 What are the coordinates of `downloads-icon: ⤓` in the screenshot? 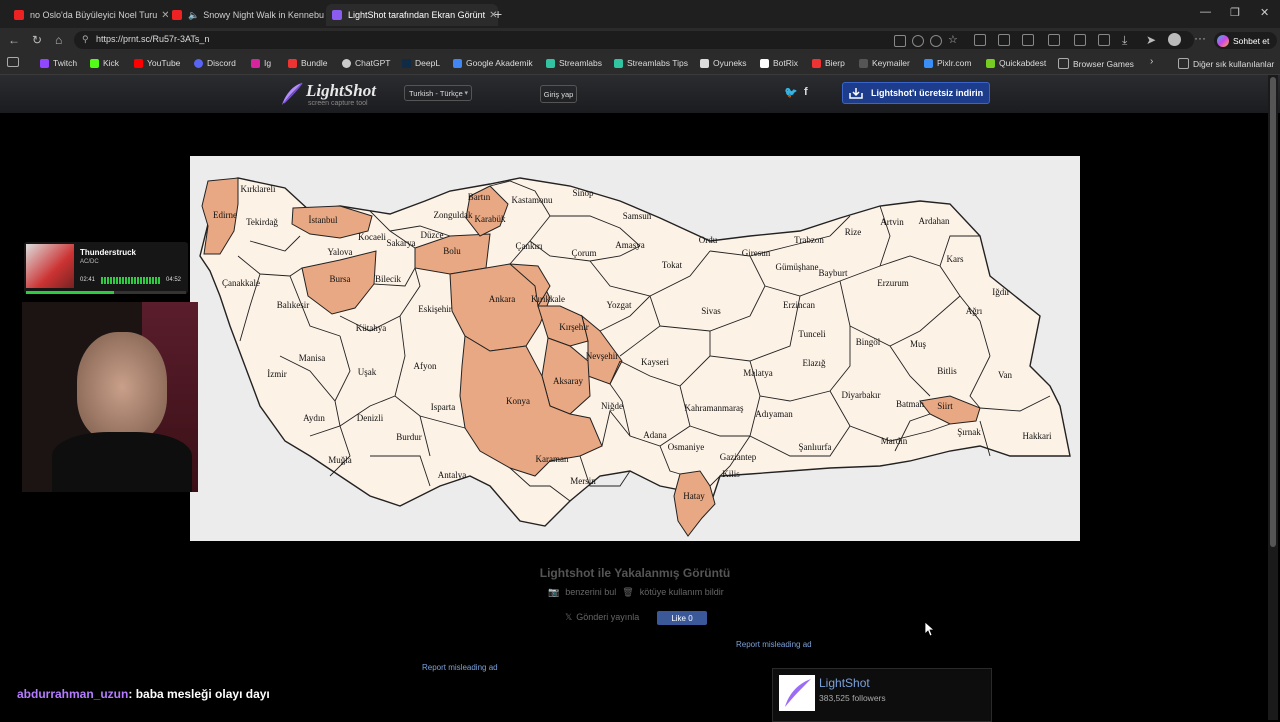 It's located at (1124, 40).